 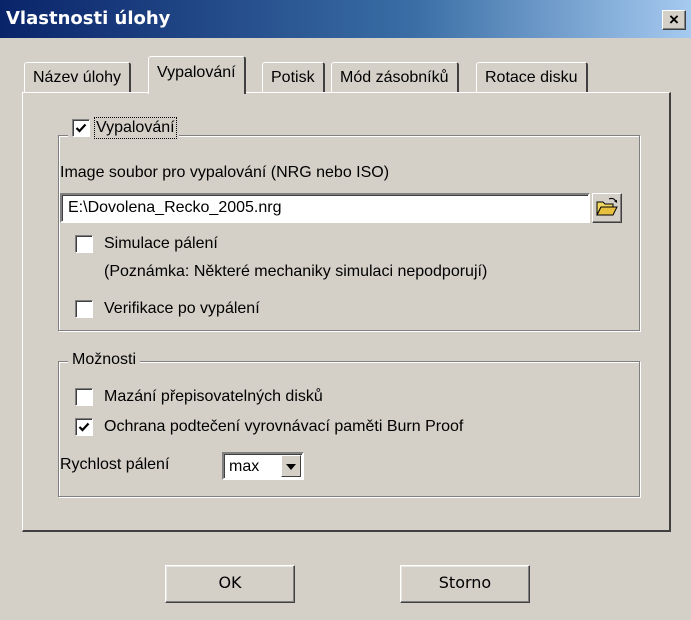 What do you see at coordinates (244, 466) in the screenshot?
I see `speed-value: max` at bounding box center [244, 466].